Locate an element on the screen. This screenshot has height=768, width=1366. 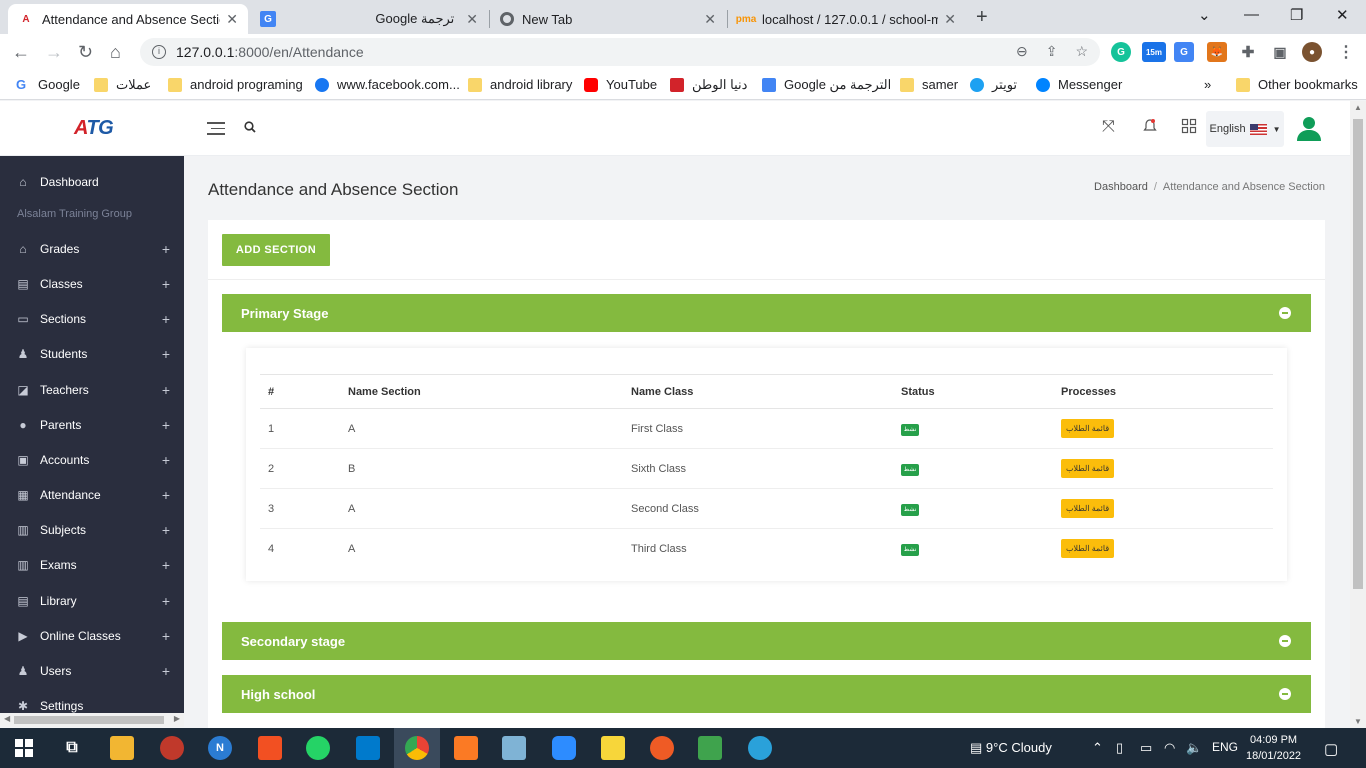
timer-extension-icon: 15m is located at coordinates (1154, 52).